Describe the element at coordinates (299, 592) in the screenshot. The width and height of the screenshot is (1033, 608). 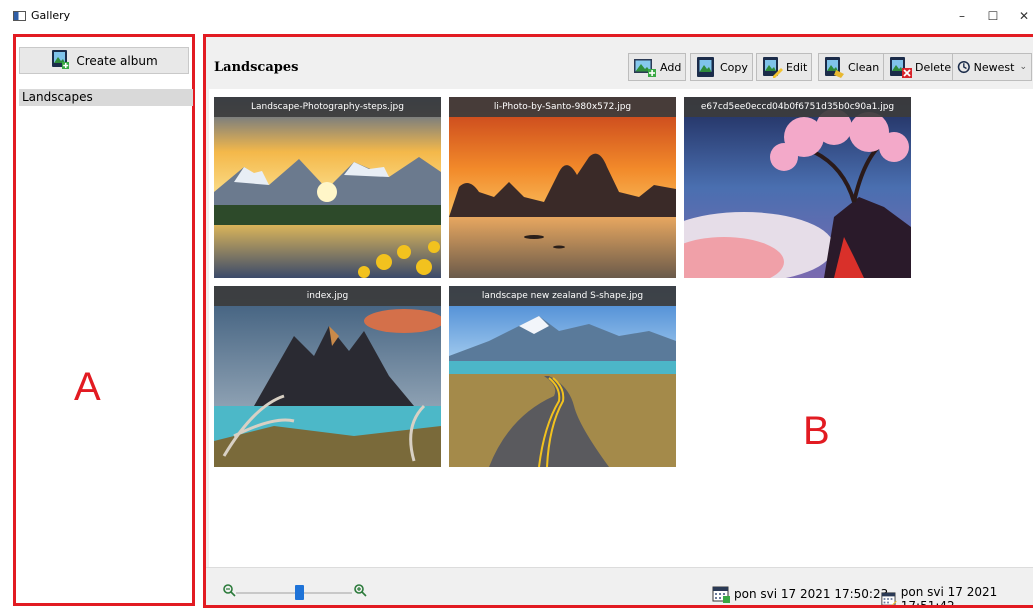
I see `zoom-slider-handle` at that location.